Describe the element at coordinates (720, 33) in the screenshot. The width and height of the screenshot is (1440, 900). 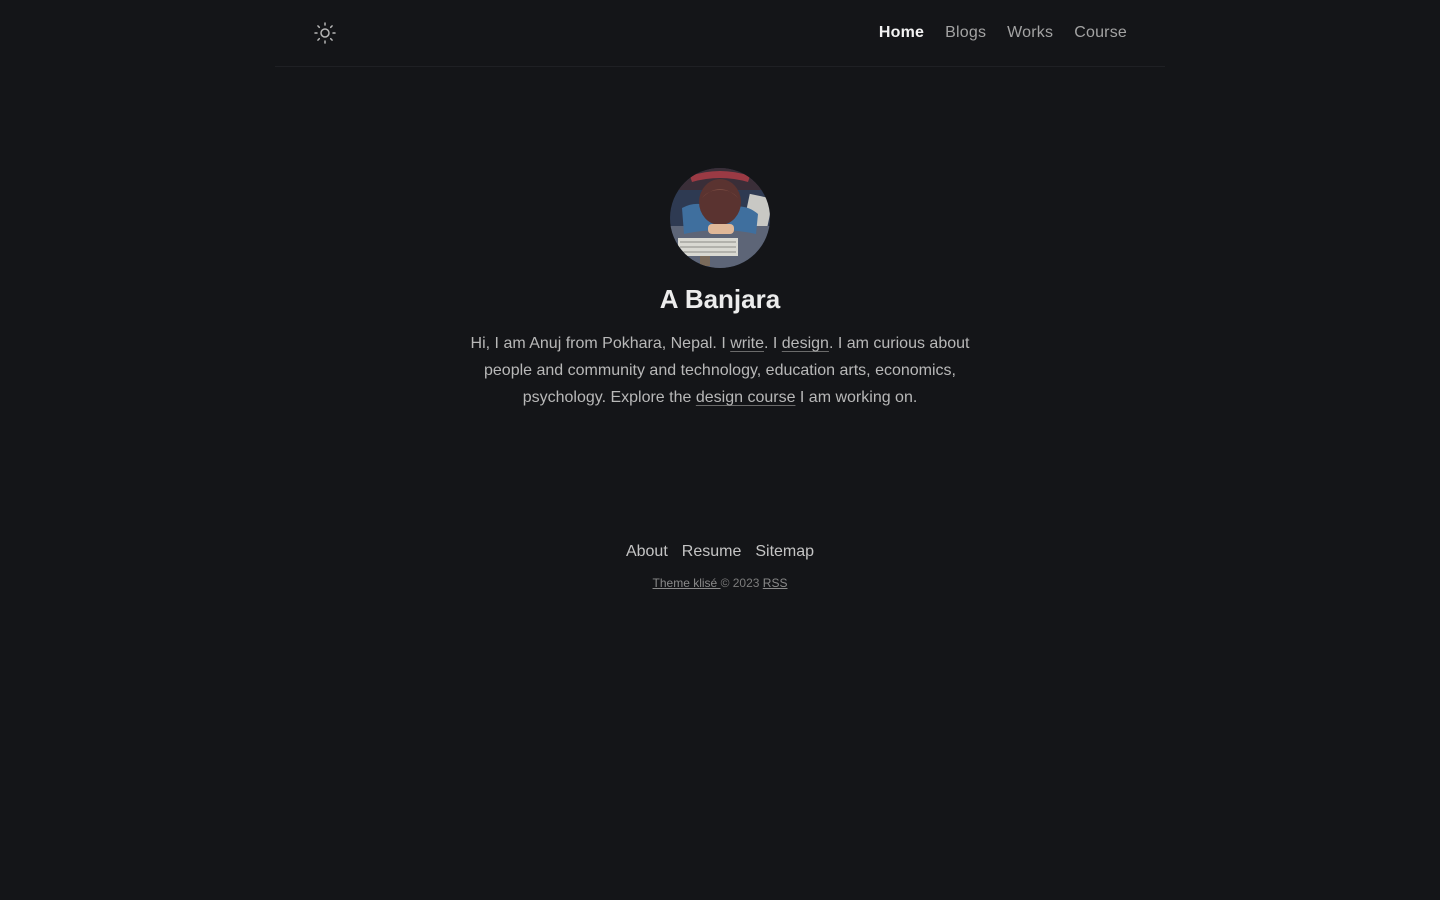
I see `site-header: Home Blogs Works Course` at that location.